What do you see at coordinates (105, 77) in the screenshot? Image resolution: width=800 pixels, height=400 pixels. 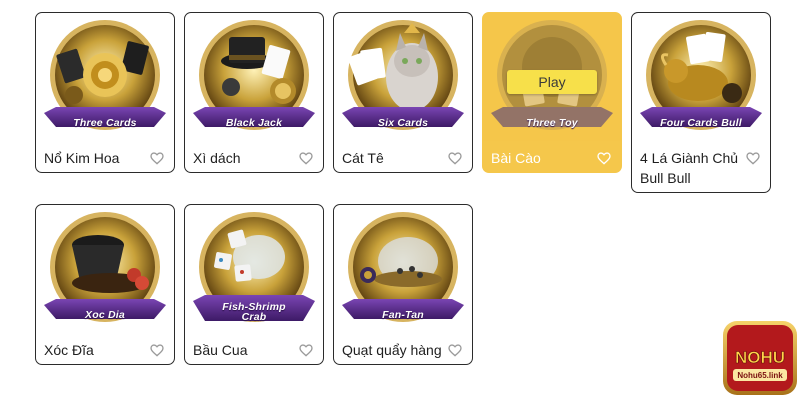 I see `game-thumbnail: Three Cards` at bounding box center [105, 77].